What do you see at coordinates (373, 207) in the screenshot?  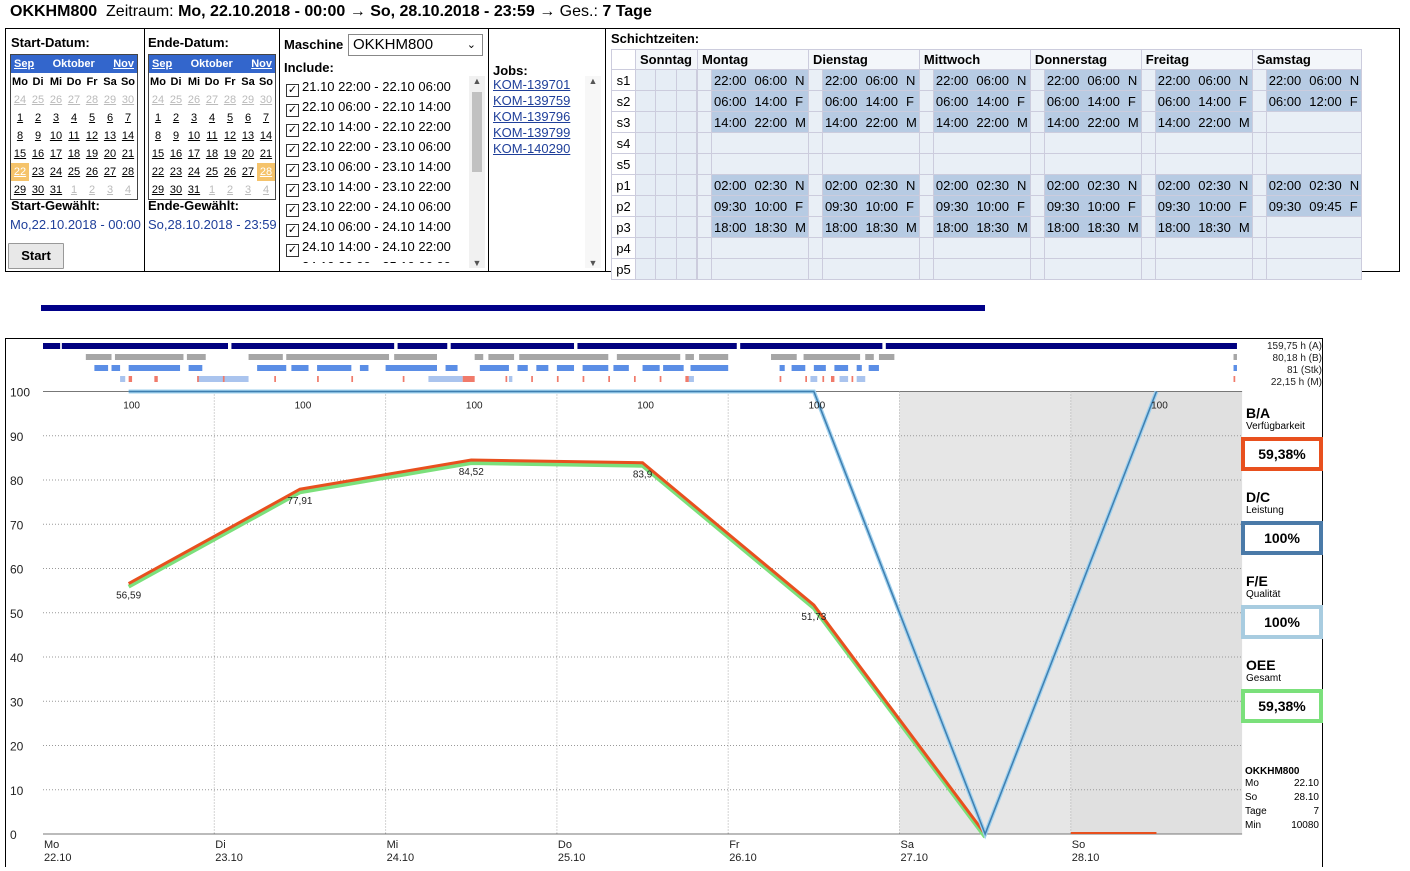 I see `include-item: ✓ 23.10 22:00 - 24.10 06:00` at bounding box center [373, 207].